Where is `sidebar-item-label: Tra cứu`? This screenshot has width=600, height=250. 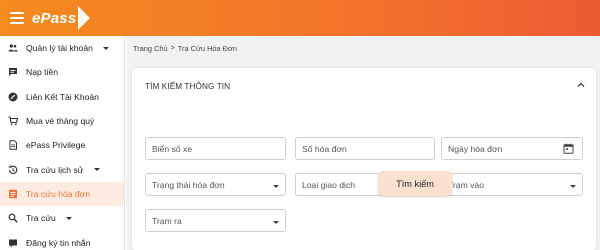
sidebar-item-label: Tra cứu is located at coordinates (41, 218).